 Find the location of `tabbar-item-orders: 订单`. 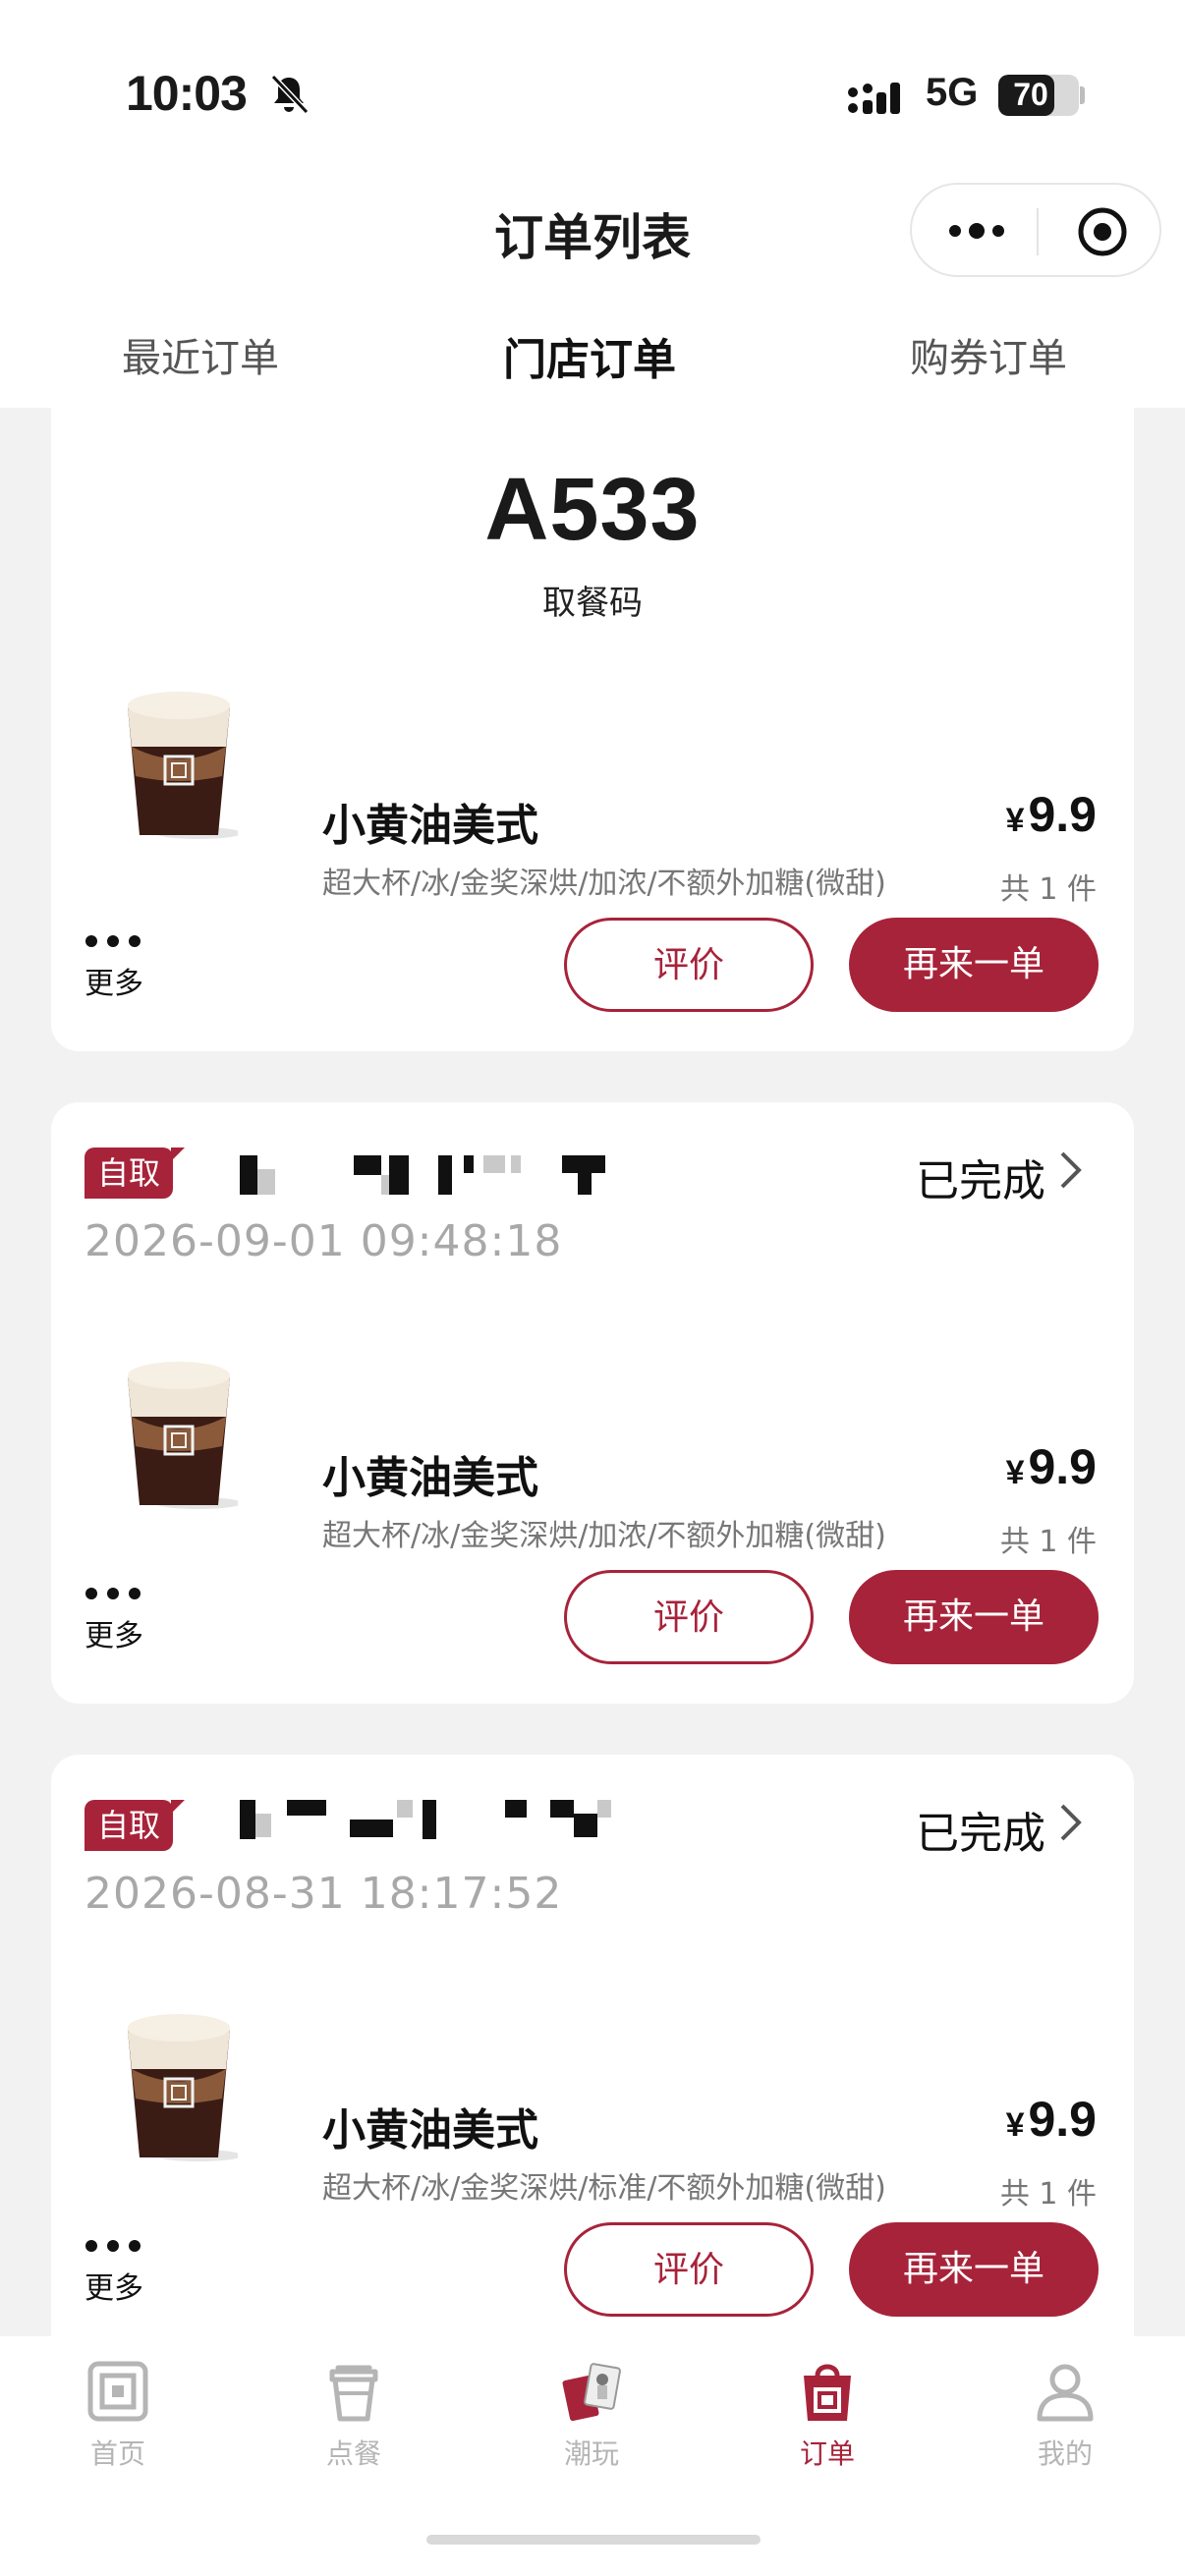

tabbar-item-orders: 订单 is located at coordinates (828, 2415).